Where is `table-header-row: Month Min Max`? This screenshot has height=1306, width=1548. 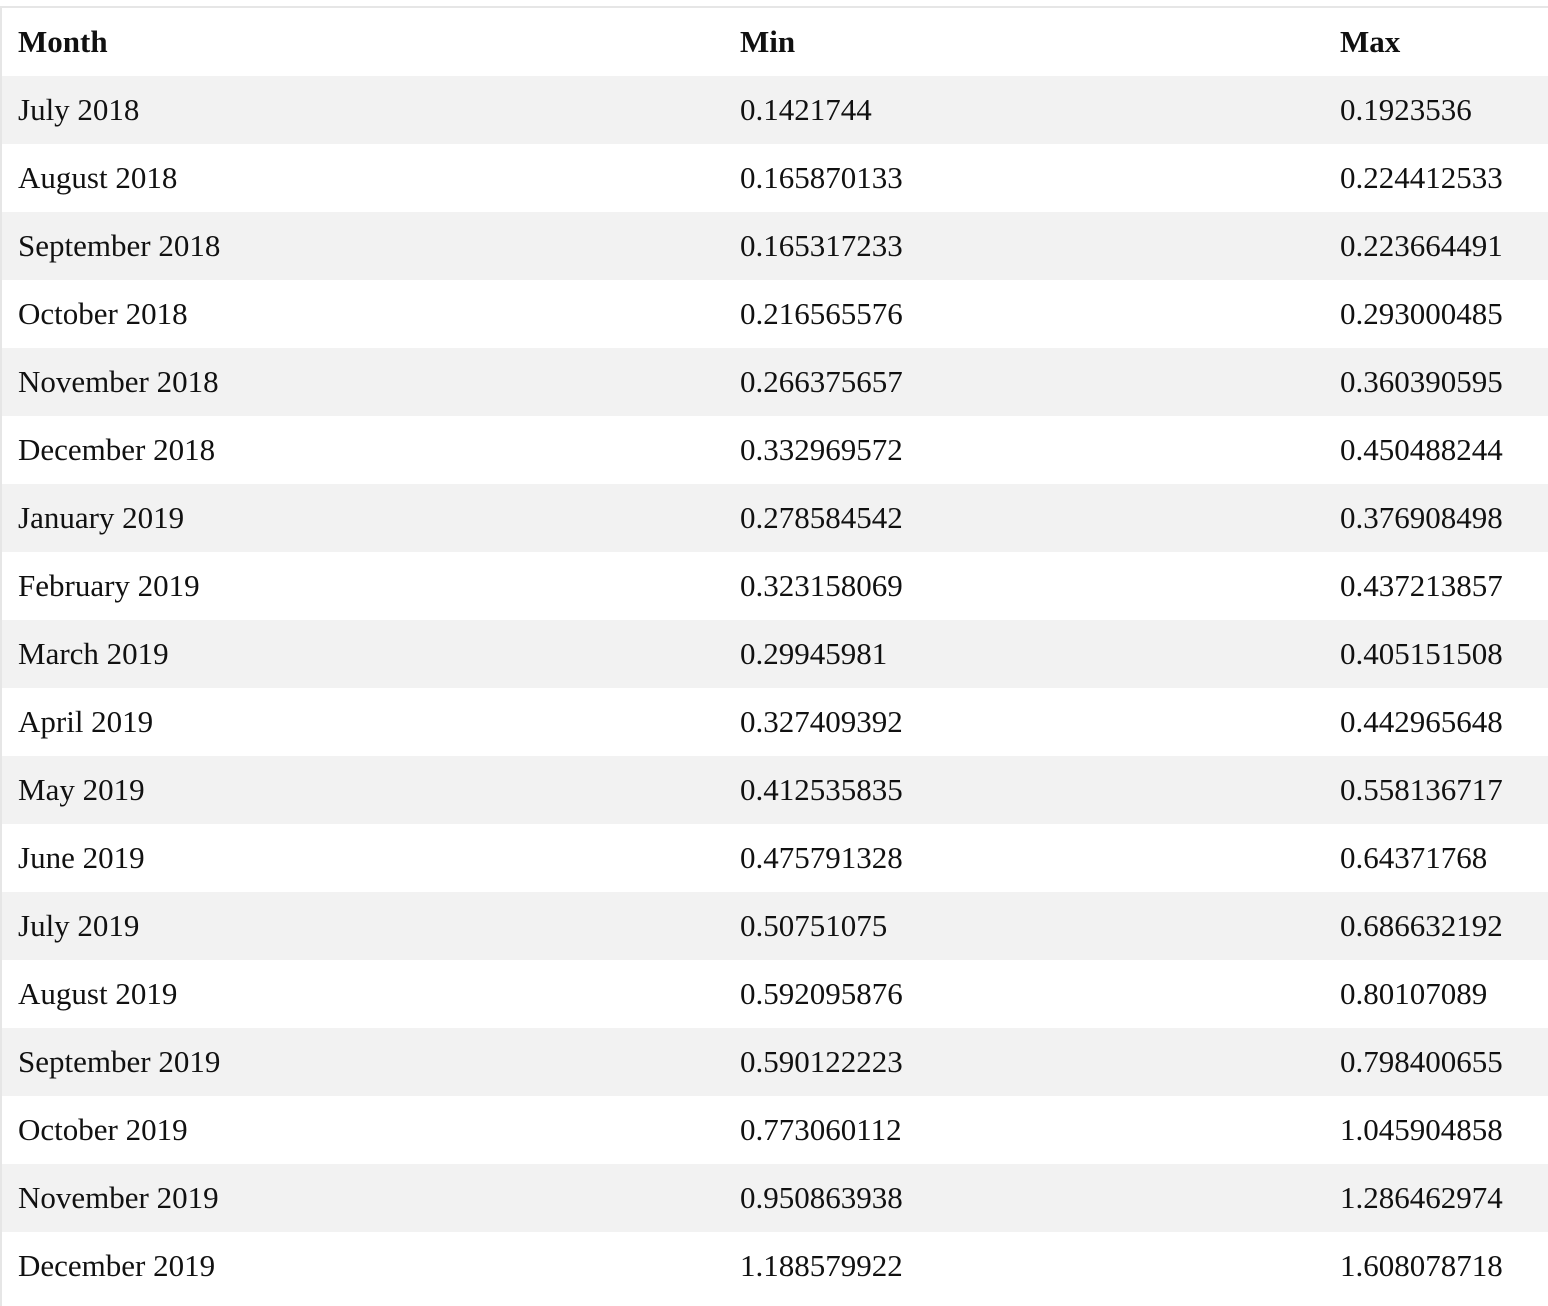 table-header-row: Month Min Max is located at coordinates (775, 42).